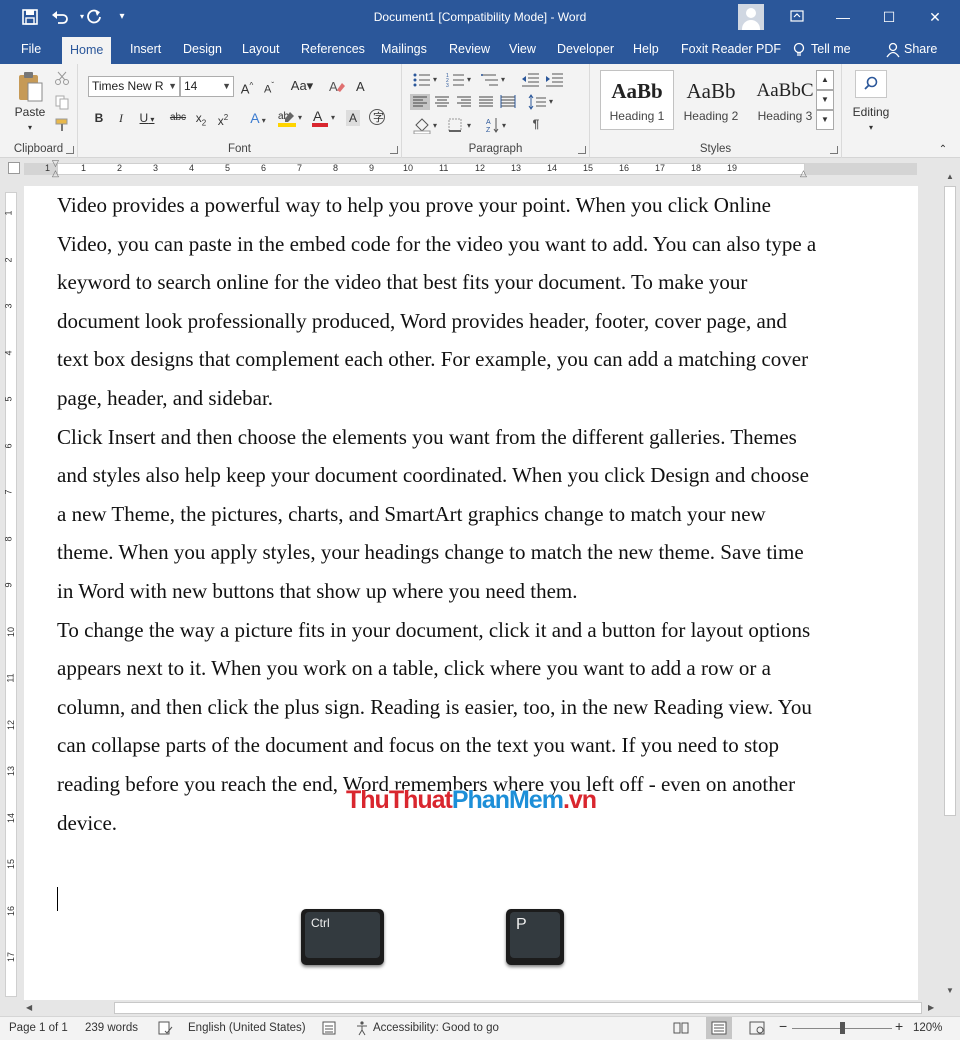 The width and height of the screenshot is (960, 1040). I want to click on tab-file: File, so click(31, 49).